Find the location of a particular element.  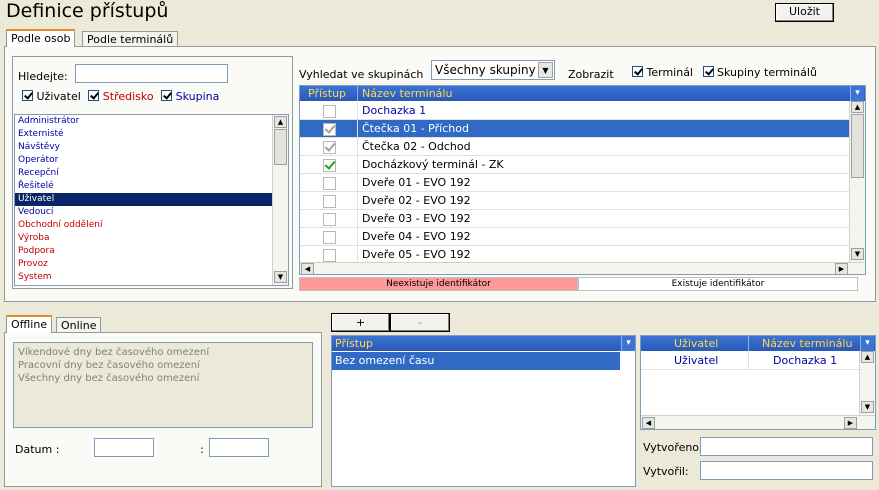

show-terminal-checkbox is located at coordinates (637, 71).